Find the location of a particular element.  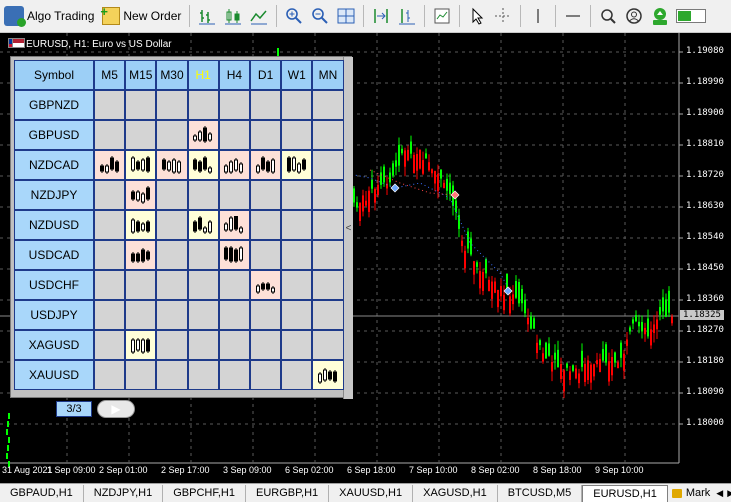

tab-overflow: Mark ◀ ▶ is located at coordinates (699, 493).